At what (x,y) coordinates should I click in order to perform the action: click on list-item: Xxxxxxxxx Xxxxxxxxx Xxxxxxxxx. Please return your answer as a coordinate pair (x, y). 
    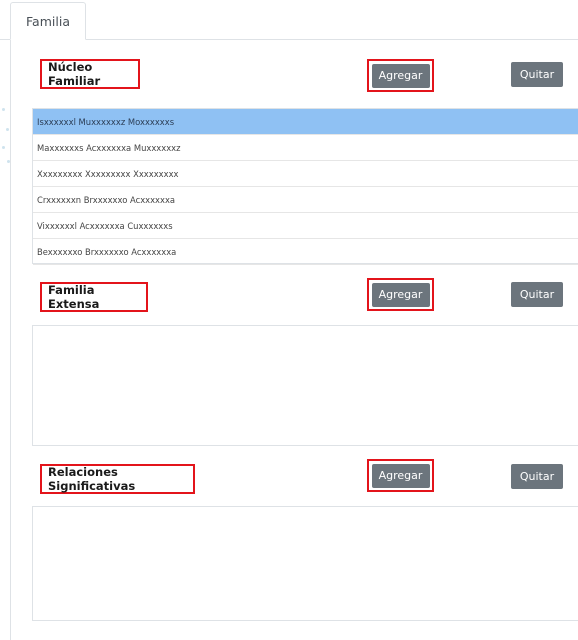
    Looking at the image, I should click on (305, 174).